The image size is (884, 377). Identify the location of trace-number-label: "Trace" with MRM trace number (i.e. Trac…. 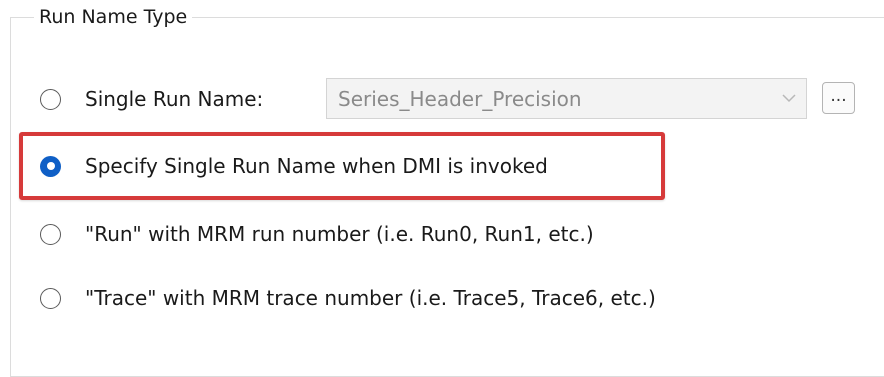
(370, 298).